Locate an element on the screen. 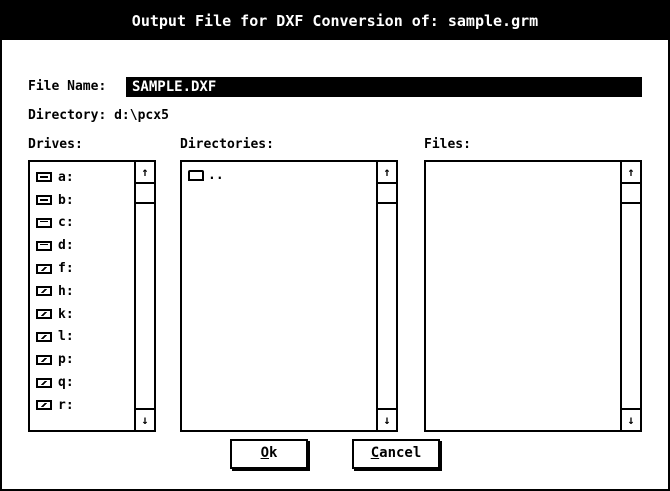  drive-item-d: d: is located at coordinates (82, 245).